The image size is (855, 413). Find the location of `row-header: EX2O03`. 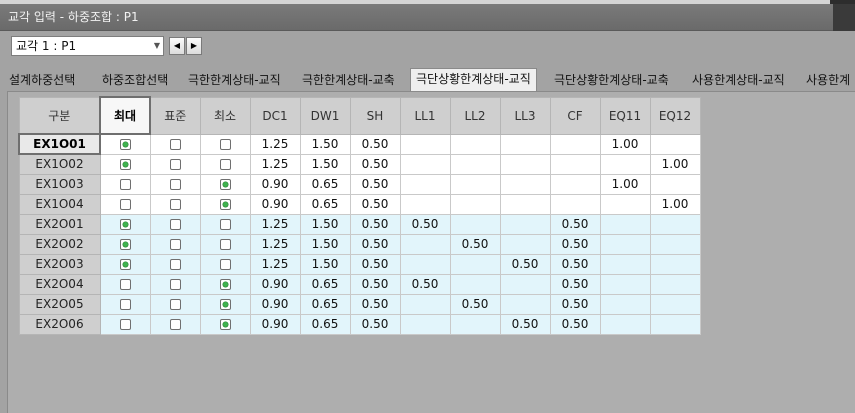

row-header: EX2O03 is located at coordinates (59, 264).